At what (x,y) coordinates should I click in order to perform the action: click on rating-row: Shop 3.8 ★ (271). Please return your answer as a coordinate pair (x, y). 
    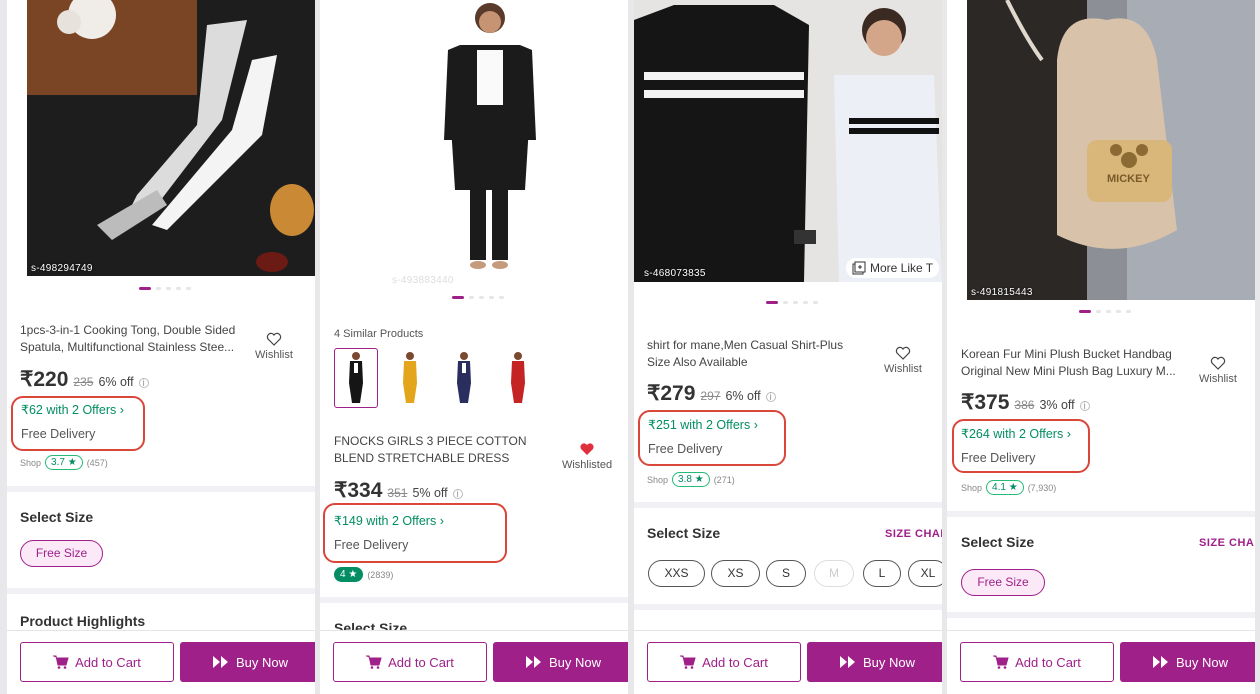
    Looking at the image, I should click on (691, 479).